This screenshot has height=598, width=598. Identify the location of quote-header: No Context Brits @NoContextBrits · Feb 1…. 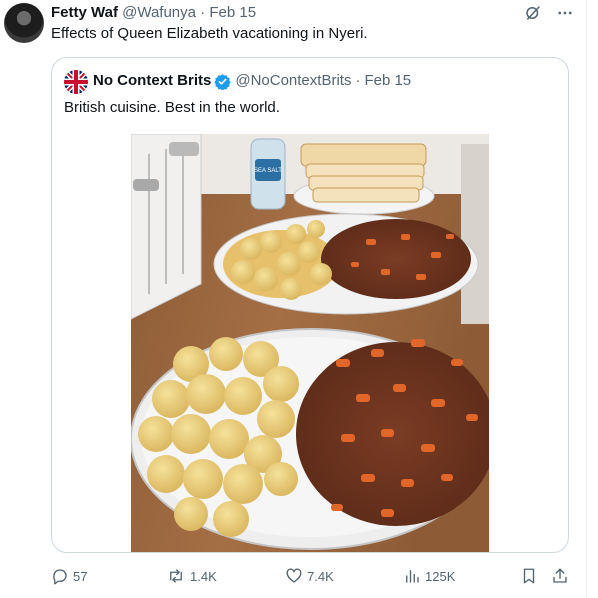
(252, 81).